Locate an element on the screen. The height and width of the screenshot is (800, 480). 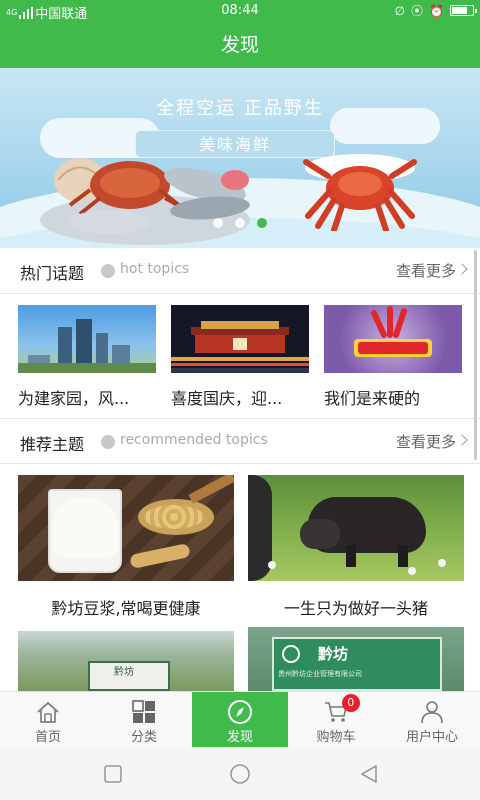
home-button-icon is located at coordinates (240, 774).